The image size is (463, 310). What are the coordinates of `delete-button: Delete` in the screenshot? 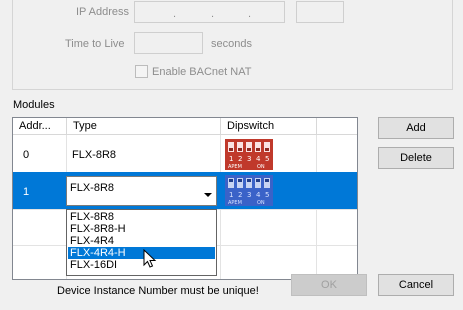 It's located at (416, 158).